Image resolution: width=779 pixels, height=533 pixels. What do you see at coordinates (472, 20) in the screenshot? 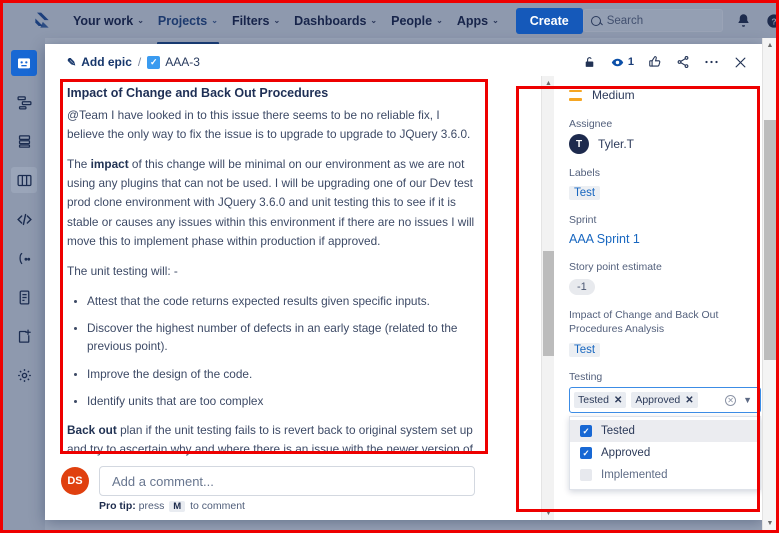
I see `nav-label: Apps` at bounding box center [472, 20].